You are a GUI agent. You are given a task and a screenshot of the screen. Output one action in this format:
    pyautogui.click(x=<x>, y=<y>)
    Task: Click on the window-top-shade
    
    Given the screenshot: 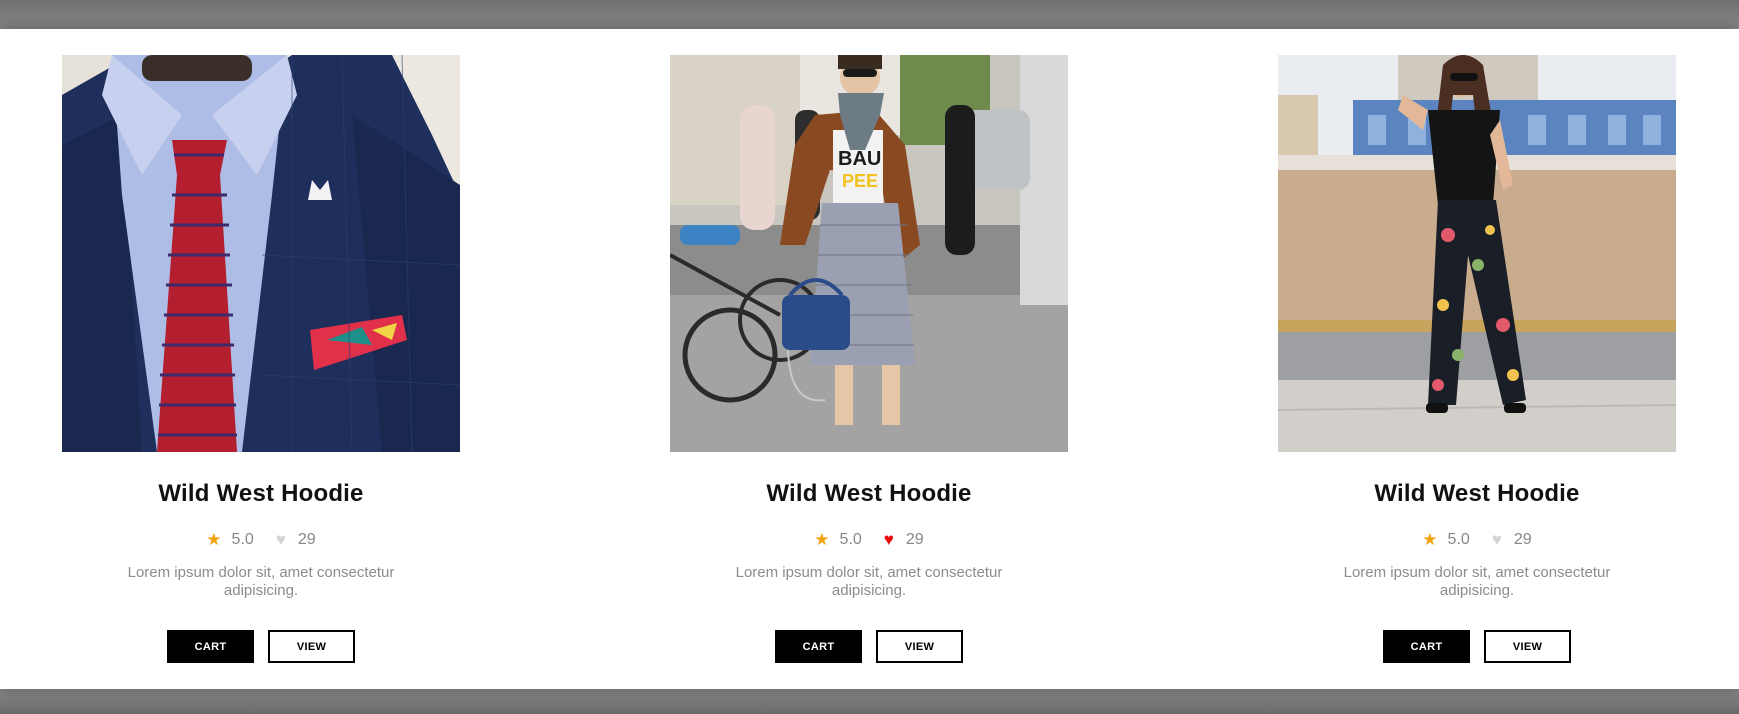 What is the action you would take?
    pyautogui.click(x=869, y=16)
    